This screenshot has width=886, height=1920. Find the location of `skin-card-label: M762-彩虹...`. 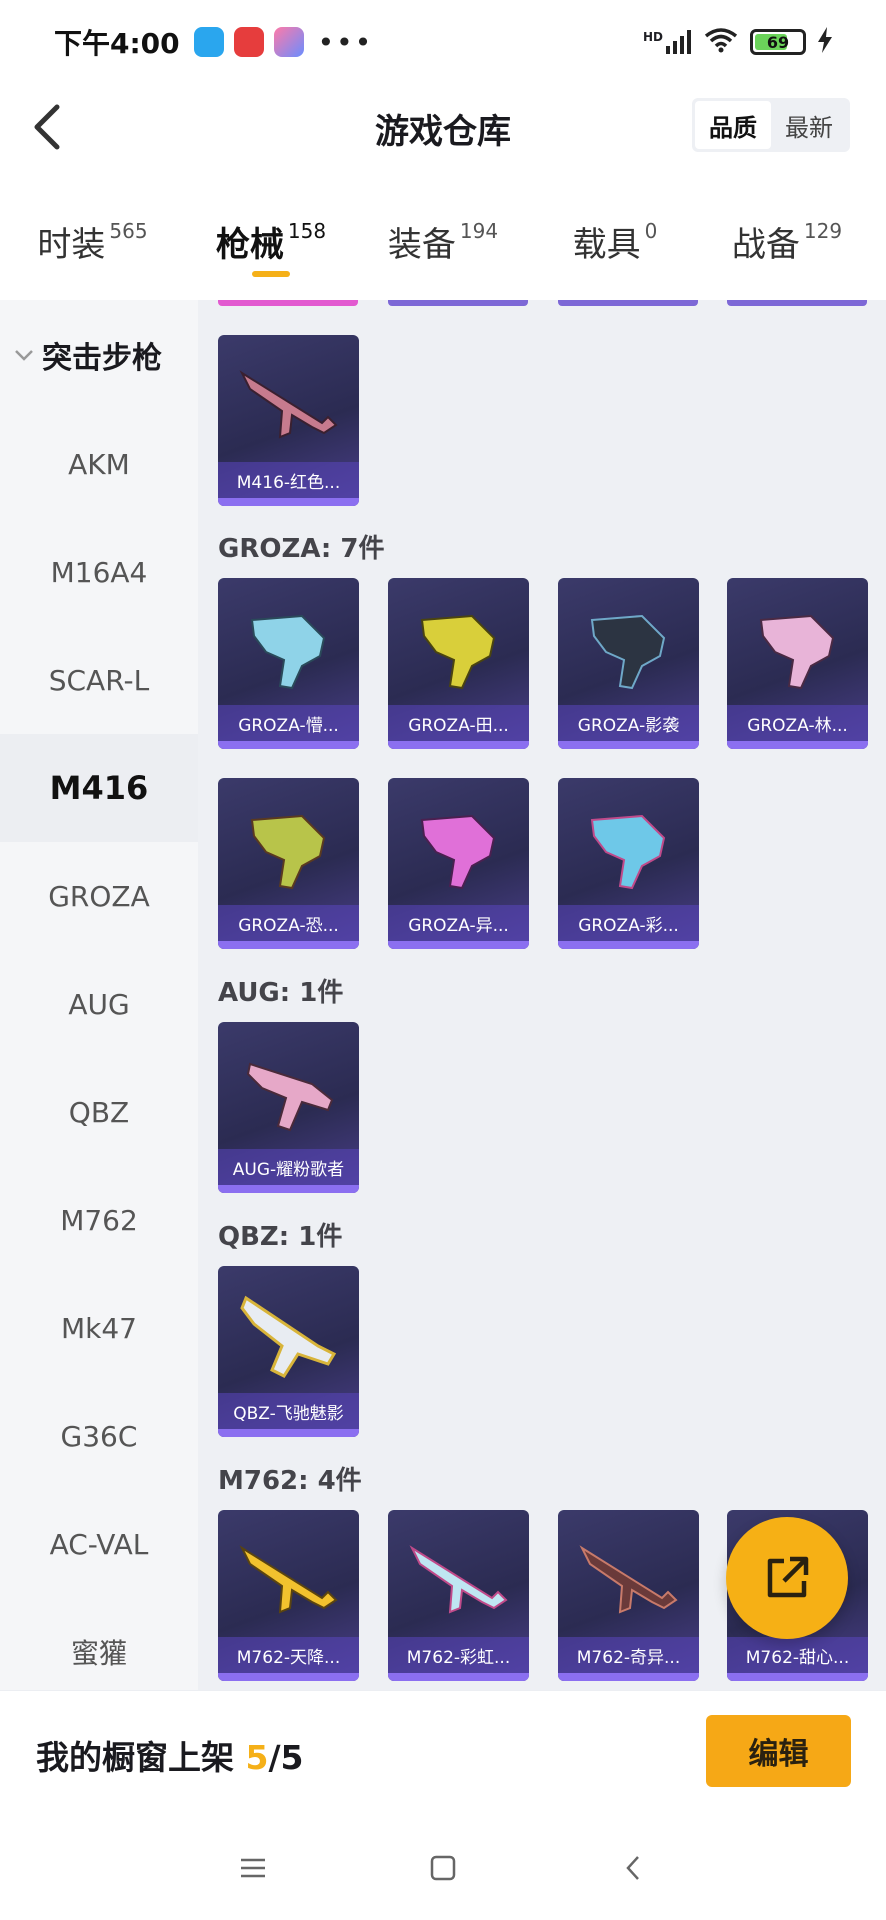

skin-card-label: M762-彩虹... is located at coordinates (458, 1655).